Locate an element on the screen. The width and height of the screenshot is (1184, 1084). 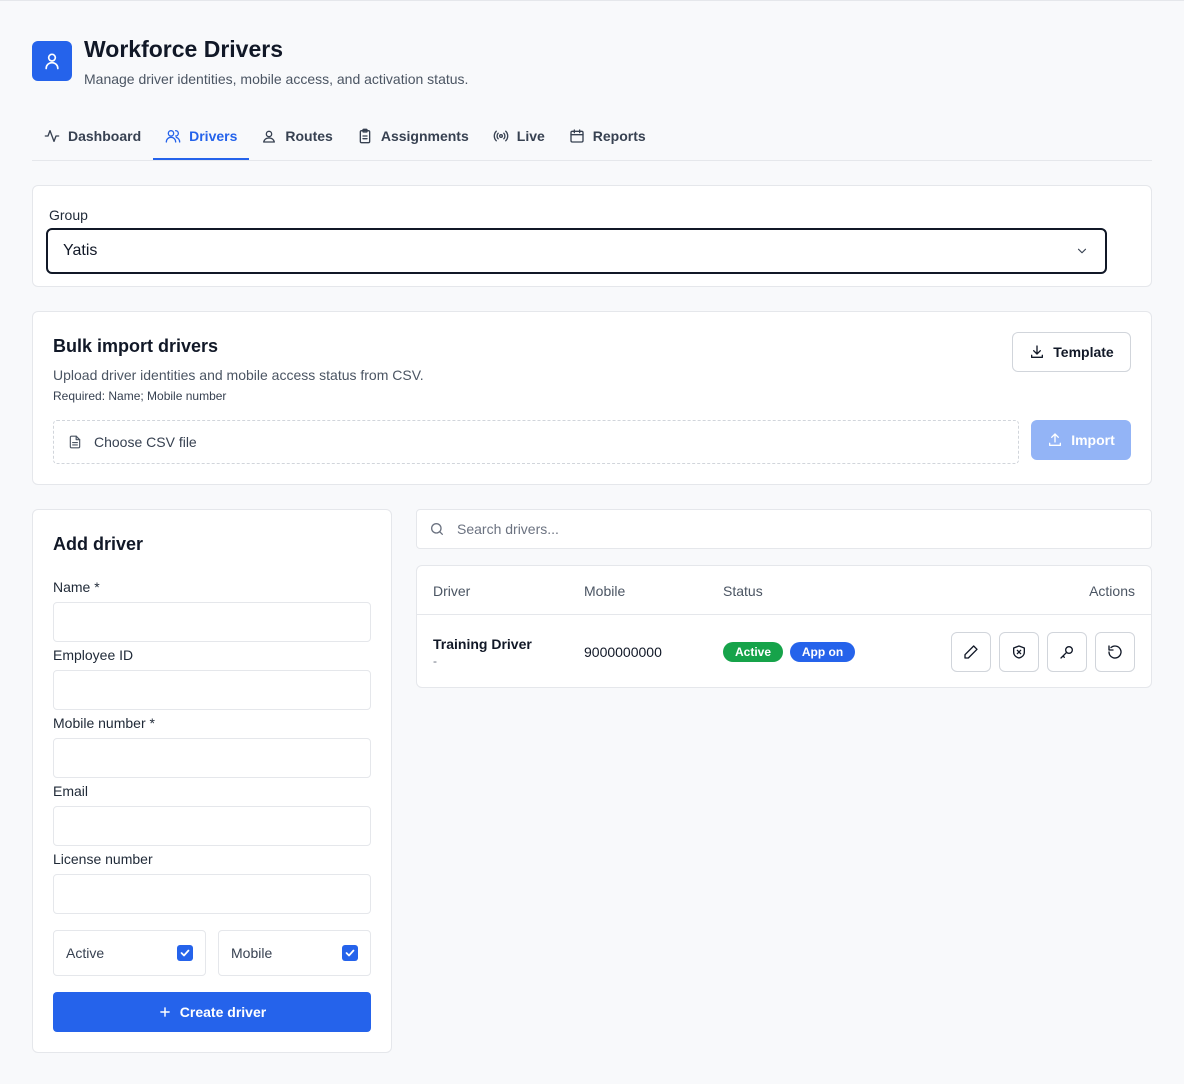
create-driver-button: Create driver is located at coordinates (212, 1012).